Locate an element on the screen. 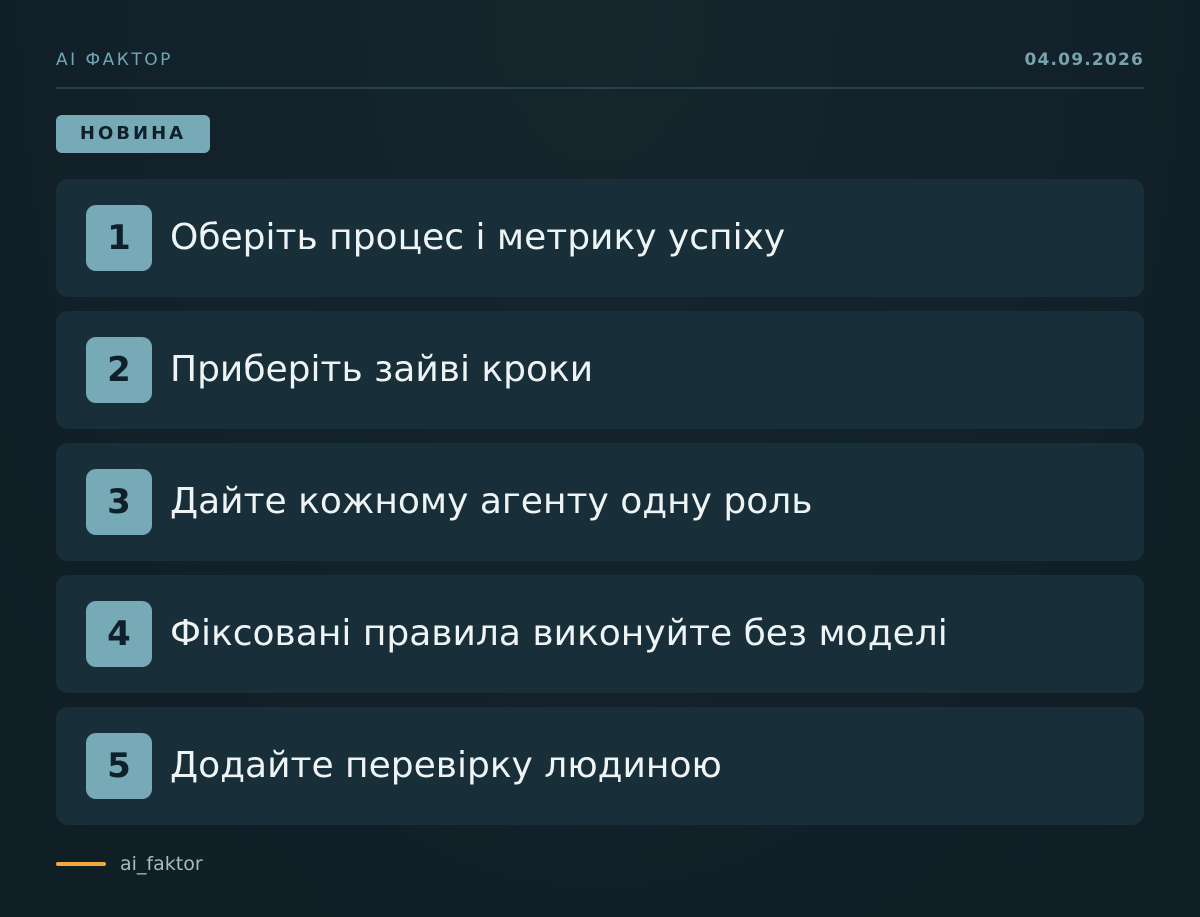 Image resolution: width=1200 pixels, height=917 pixels. step-card-4: 4 Фіксовані правила виконуйте без моделі is located at coordinates (600, 634).